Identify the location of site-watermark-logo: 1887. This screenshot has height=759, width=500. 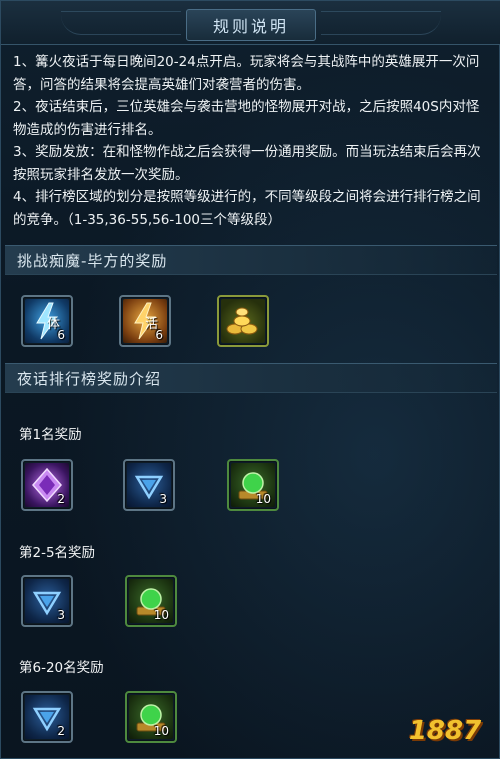
(445, 731).